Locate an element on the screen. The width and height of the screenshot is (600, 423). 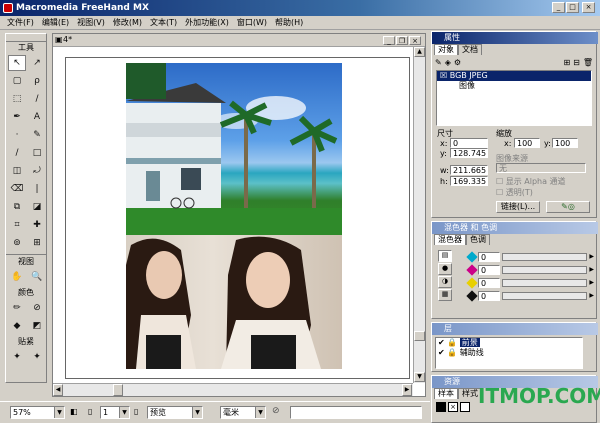
system-color-button: ▦ is located at coordinates (445, 295).